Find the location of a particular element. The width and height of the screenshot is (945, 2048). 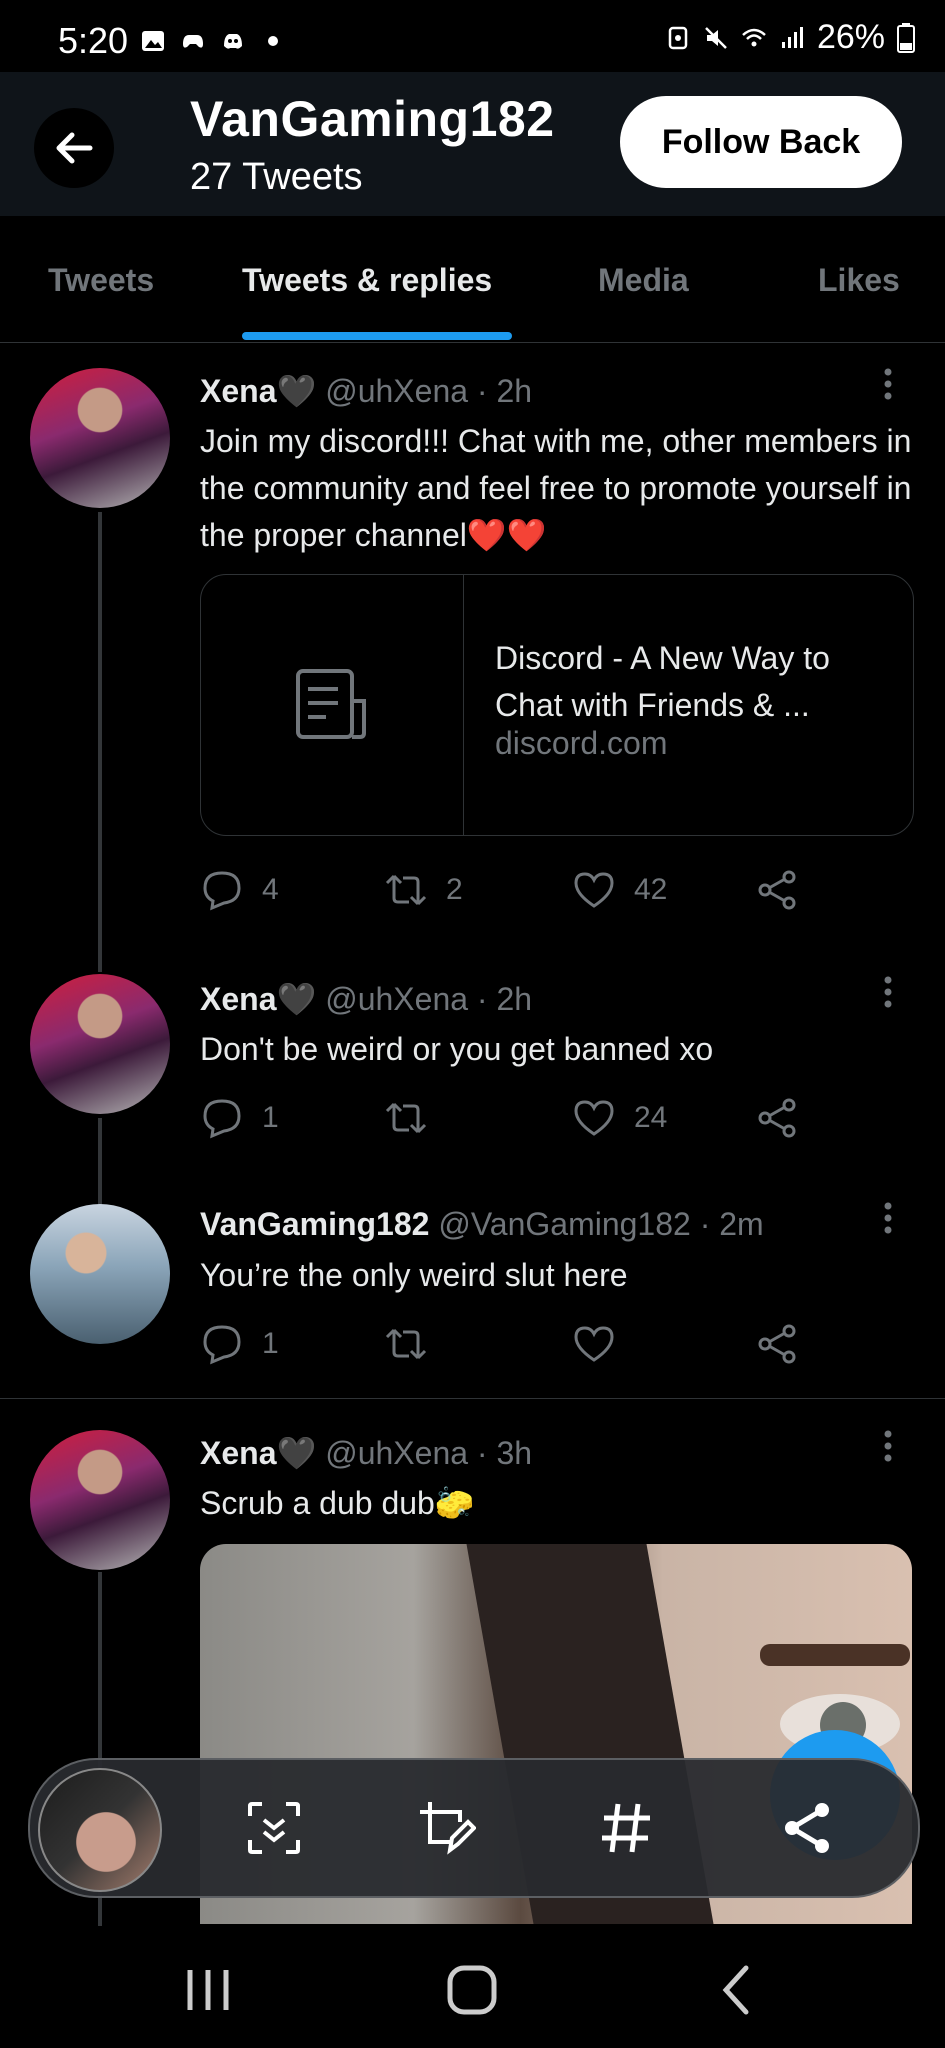

tweet-actions: 1 is located at coordinates (520, 1346).